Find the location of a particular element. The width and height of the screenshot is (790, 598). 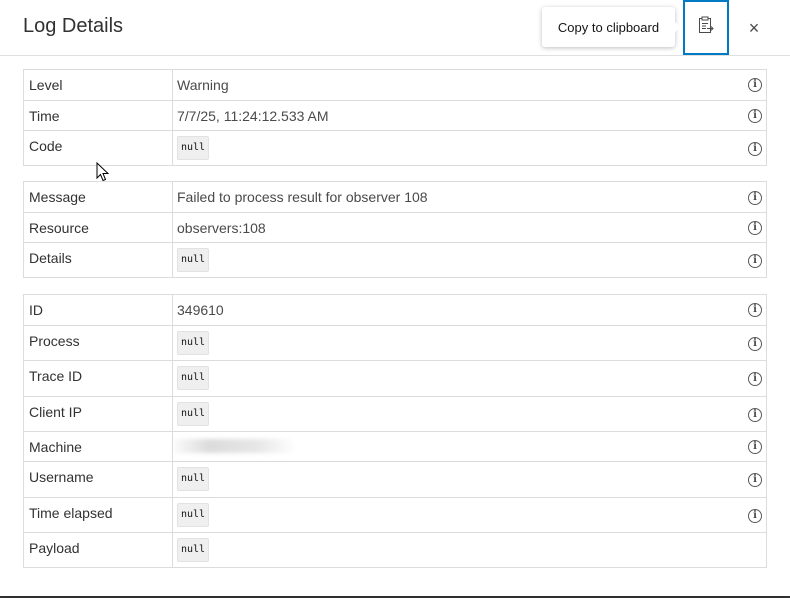

dialog-header: Log Details Copy to clipboard × is located at coordinates (395, 28).